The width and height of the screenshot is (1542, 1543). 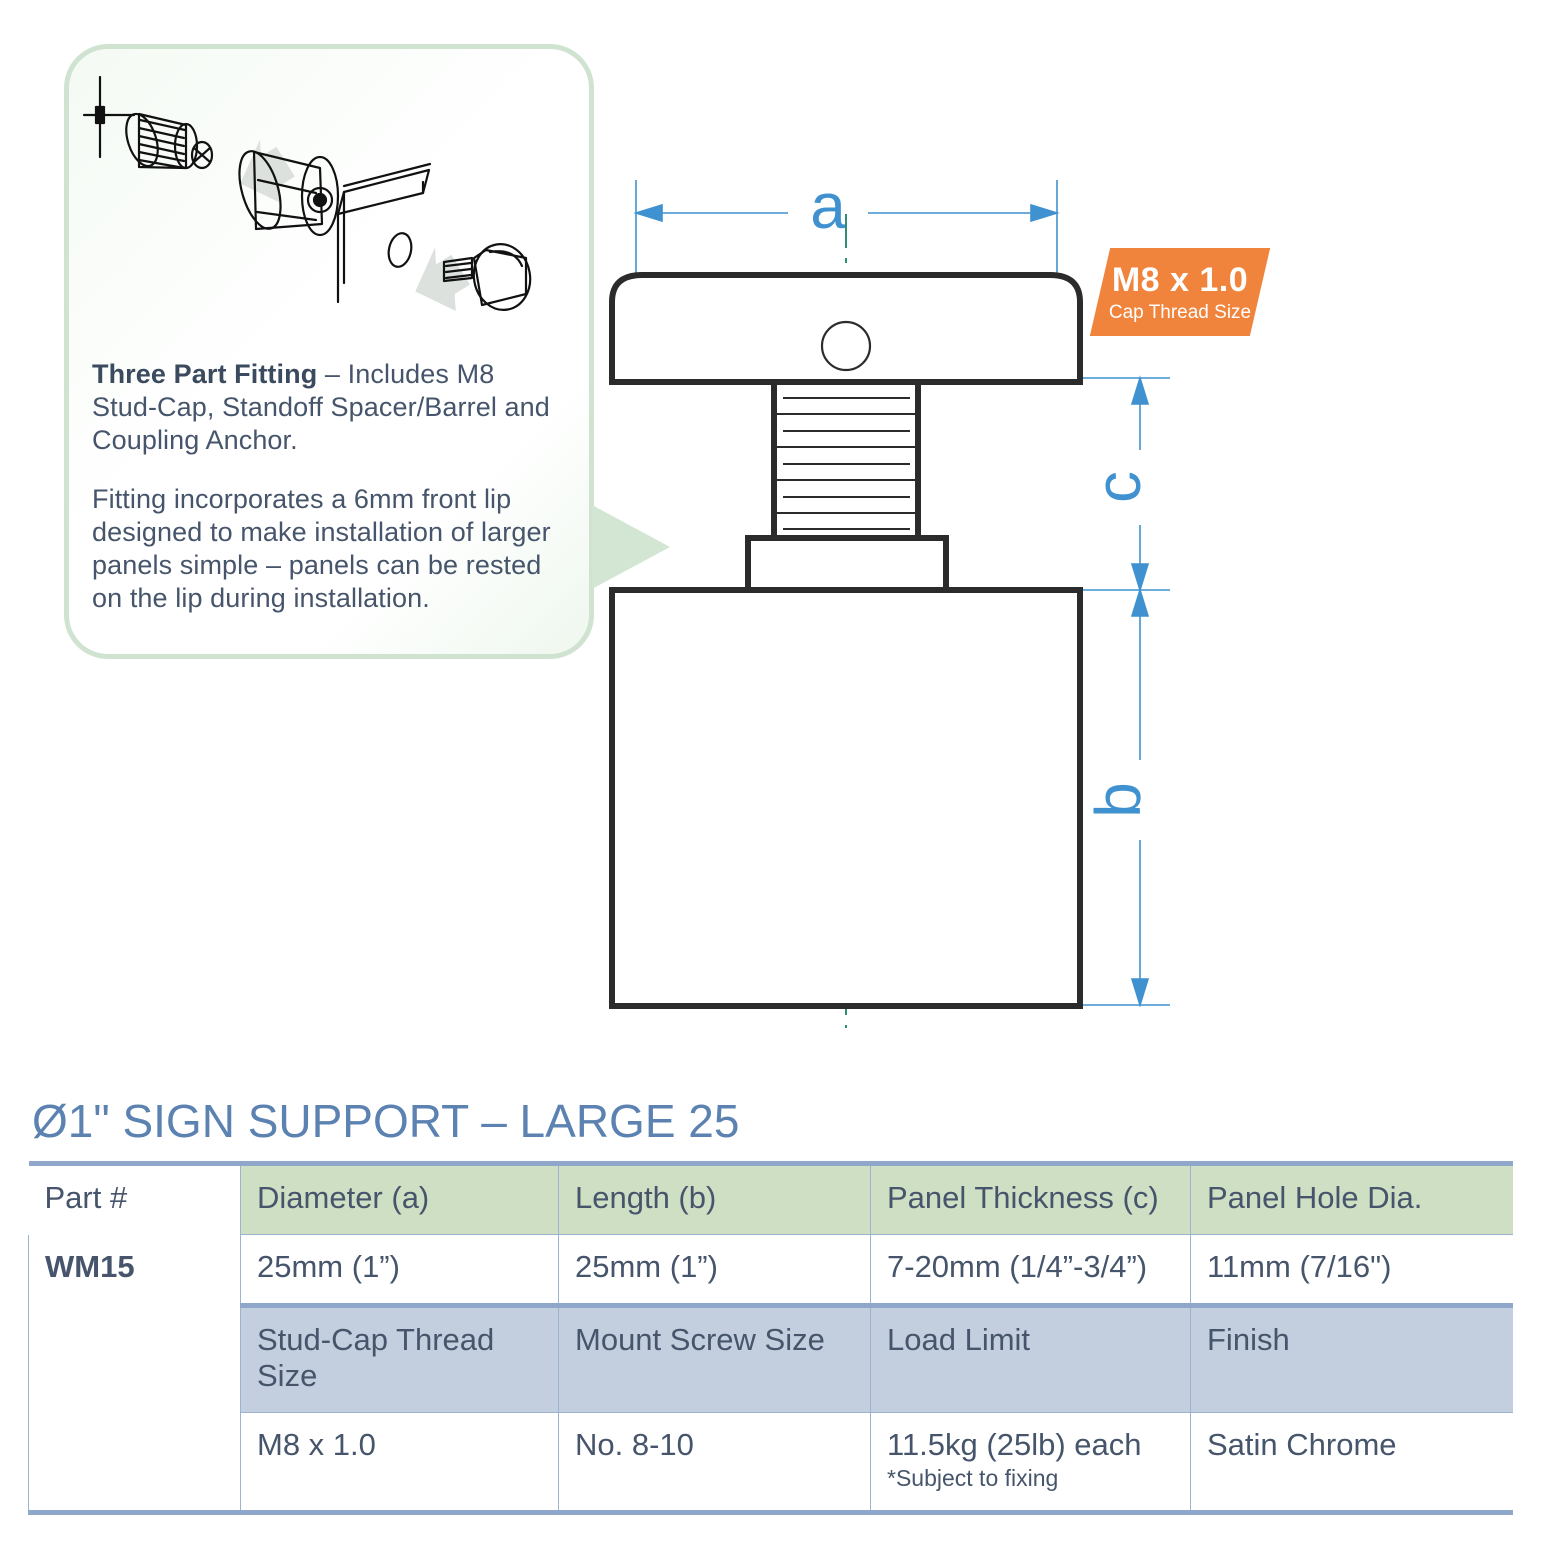 I want to click on load-limit-value: 11.5kg (25lb) each, so click(x=1014, y=1444).